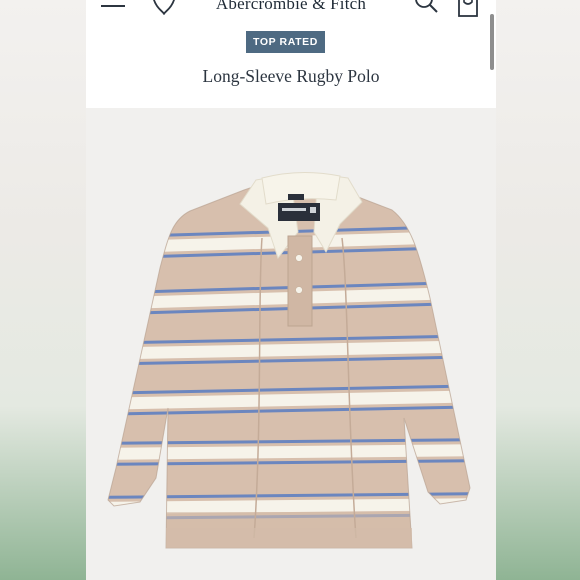  What do you see at coordinates (285, 42) in the screenshot?
I see `top-rated-badge: TOP RATED` at bounding box center [285, 42].